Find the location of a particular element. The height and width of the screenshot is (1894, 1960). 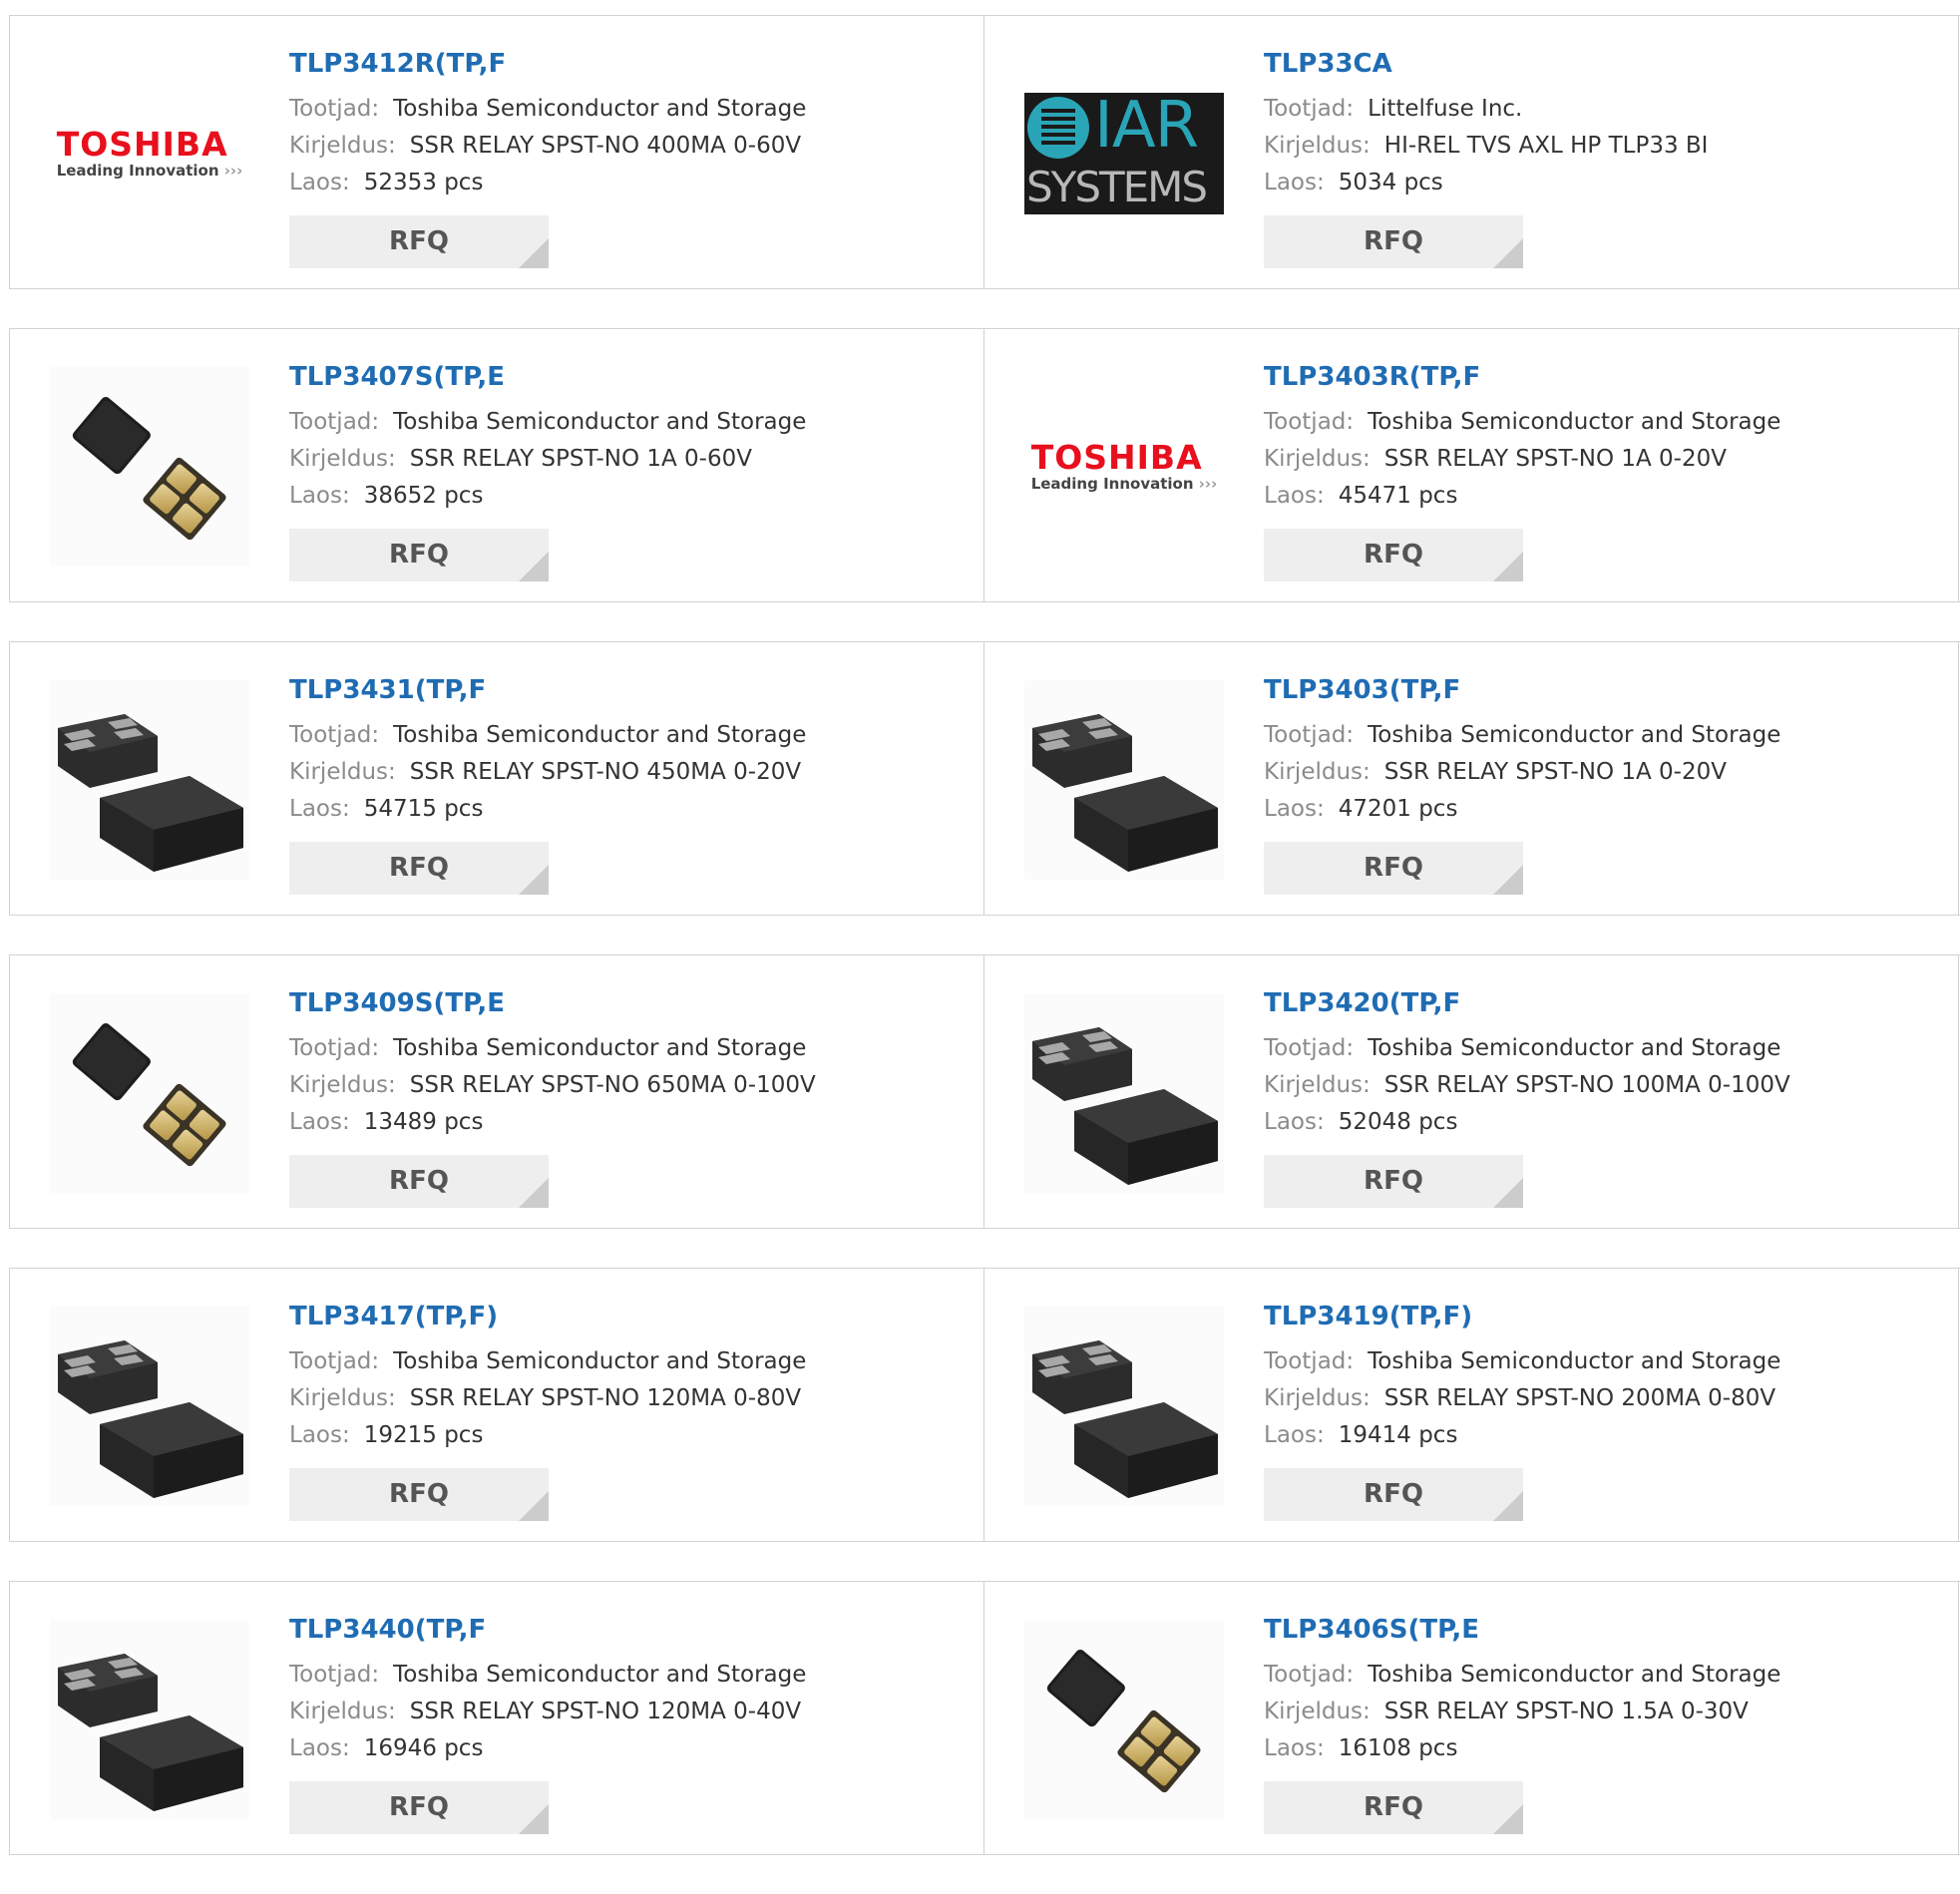

toshiba-logo-tagline: Leading Innovation is located at coordinates (1112, 484).